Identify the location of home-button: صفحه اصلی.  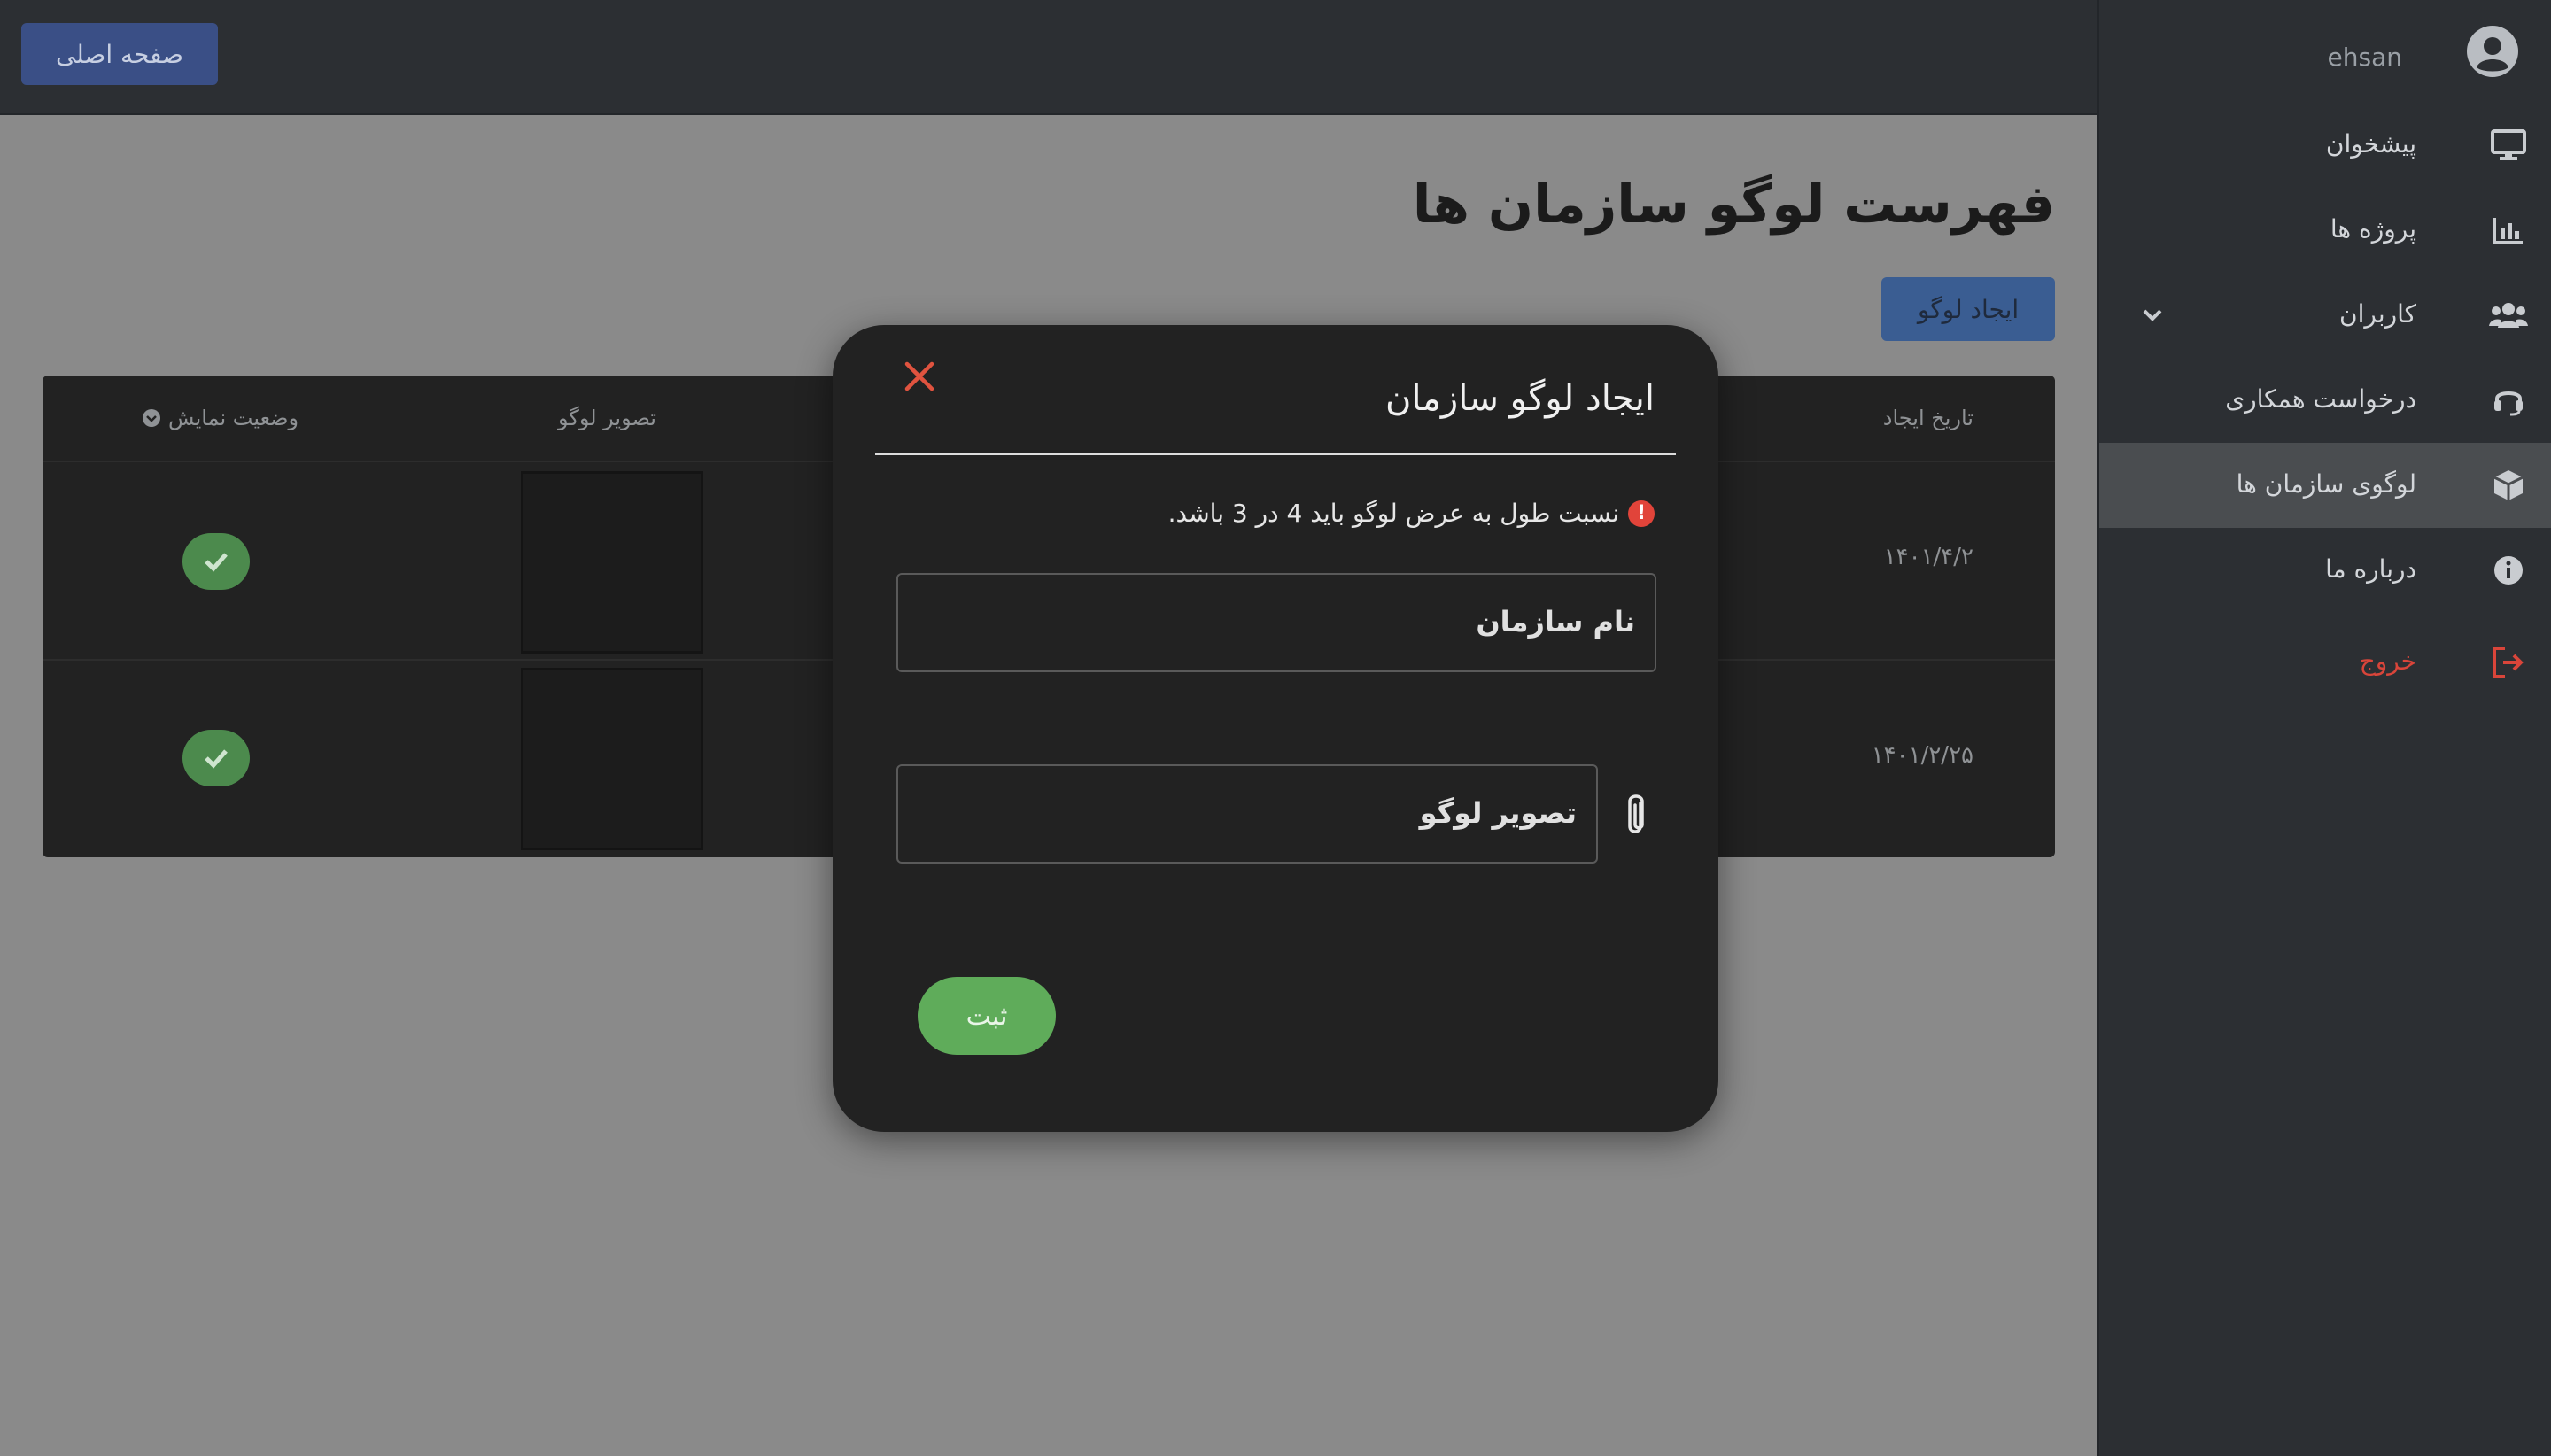
(120, 54).